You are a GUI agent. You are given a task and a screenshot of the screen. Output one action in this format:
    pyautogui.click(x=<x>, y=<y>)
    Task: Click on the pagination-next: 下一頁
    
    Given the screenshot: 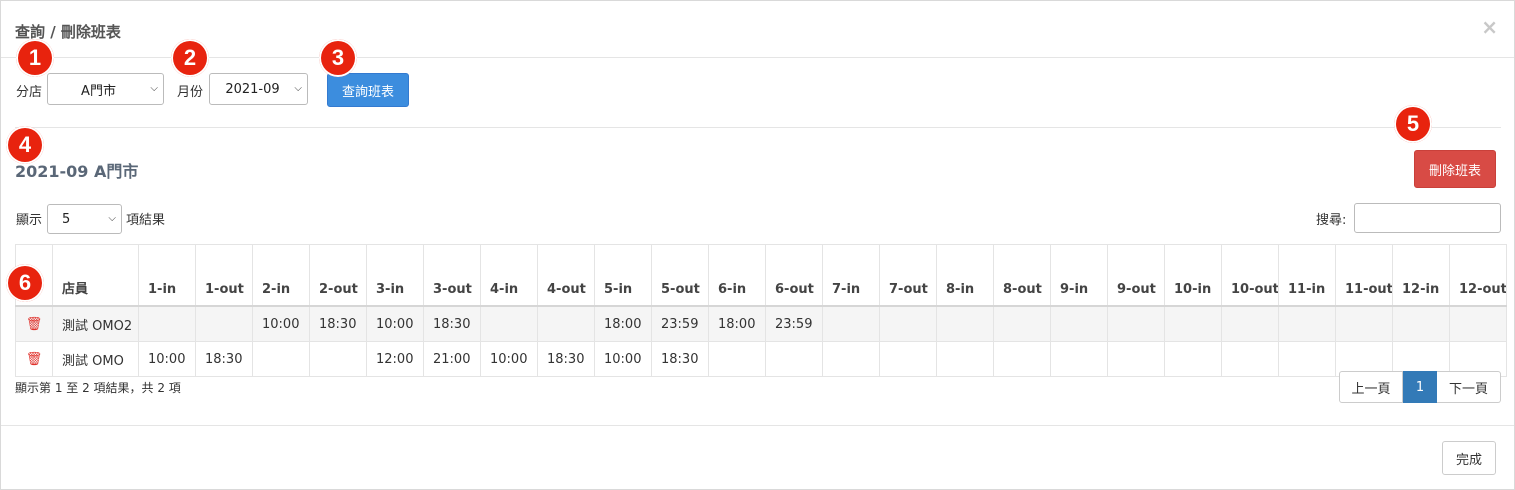 What is the action you would take?
    pyautogui.click(x=1469, y=387)
    